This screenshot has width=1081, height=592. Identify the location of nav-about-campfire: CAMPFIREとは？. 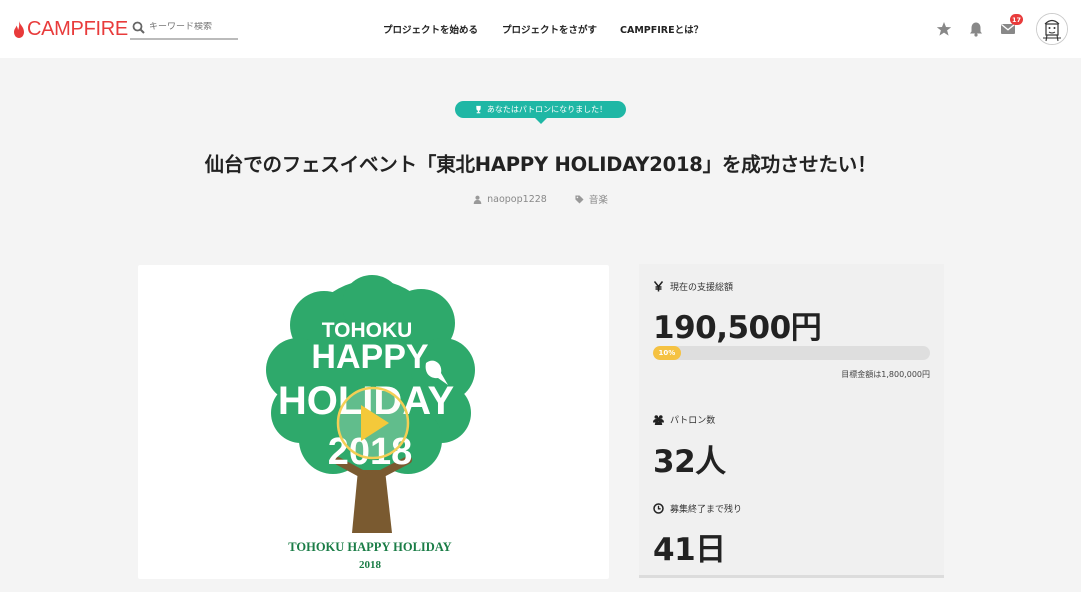
(661, 29).